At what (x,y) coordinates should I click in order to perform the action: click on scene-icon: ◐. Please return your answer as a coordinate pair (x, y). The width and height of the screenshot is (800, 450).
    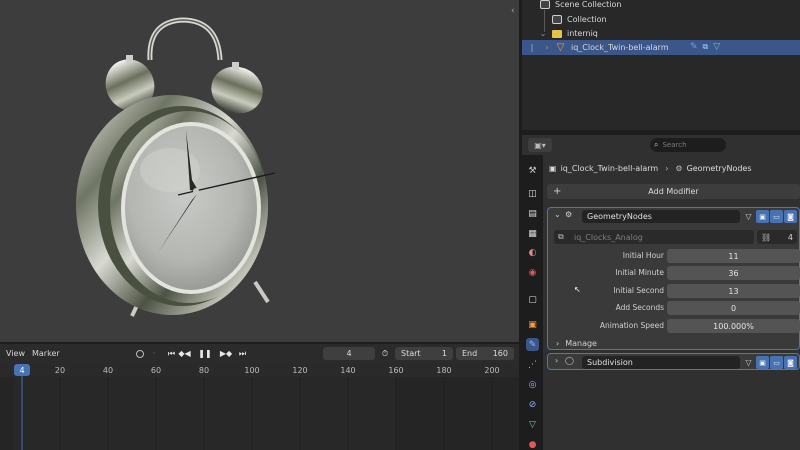
    Looking at the image, I should click on (532, 252).